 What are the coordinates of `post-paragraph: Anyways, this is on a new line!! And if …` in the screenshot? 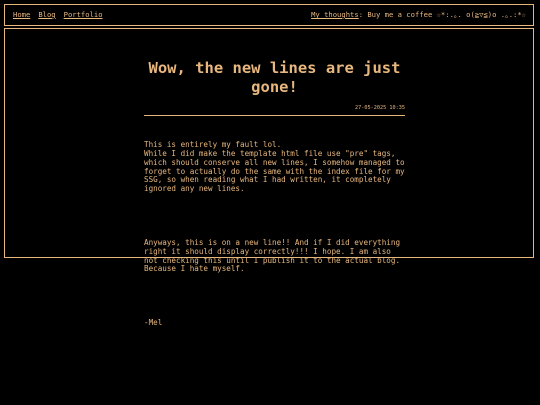 It's located at (272, 255).